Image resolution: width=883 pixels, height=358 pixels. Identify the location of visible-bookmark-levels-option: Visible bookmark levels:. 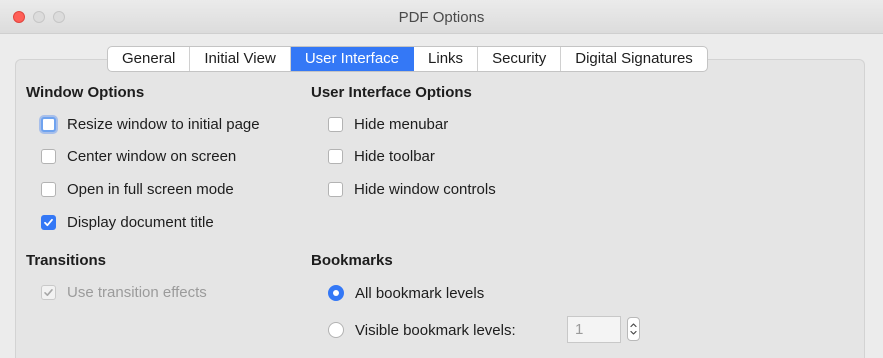
(422, 330).